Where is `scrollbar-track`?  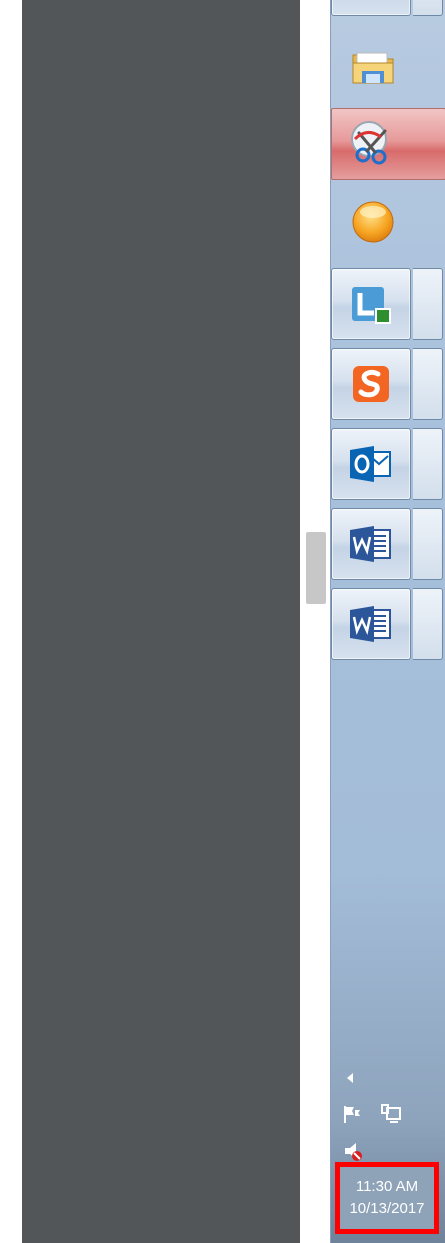
scrollbar-track is located at coordinates (315, 621).